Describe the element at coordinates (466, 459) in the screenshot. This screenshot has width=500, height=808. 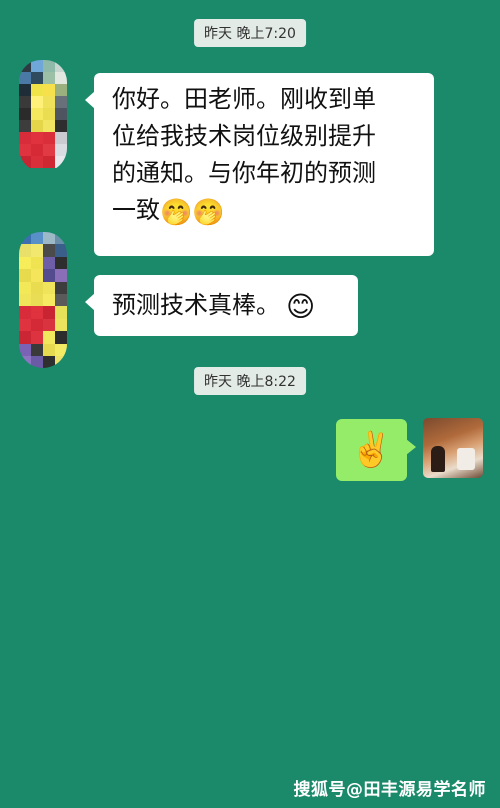
I see `avatar-banner` at that location.